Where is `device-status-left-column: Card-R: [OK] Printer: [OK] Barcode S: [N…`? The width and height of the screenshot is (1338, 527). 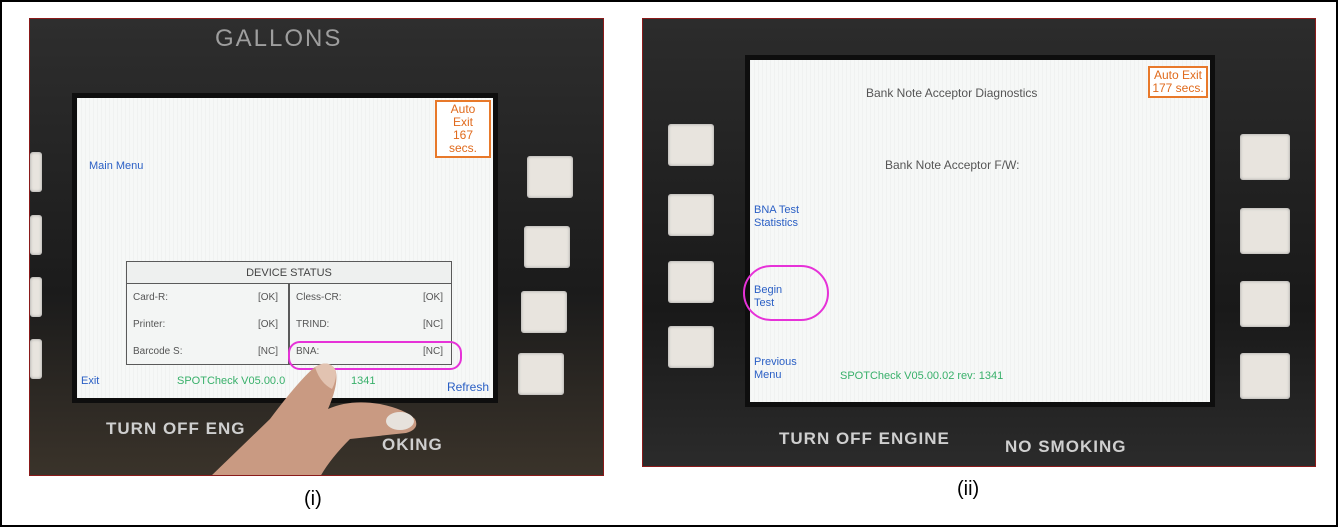 device-status-left-column: Card-R: [OK] Printer: [OK] Barcode S: [N… is located at coordinates (208, 324).